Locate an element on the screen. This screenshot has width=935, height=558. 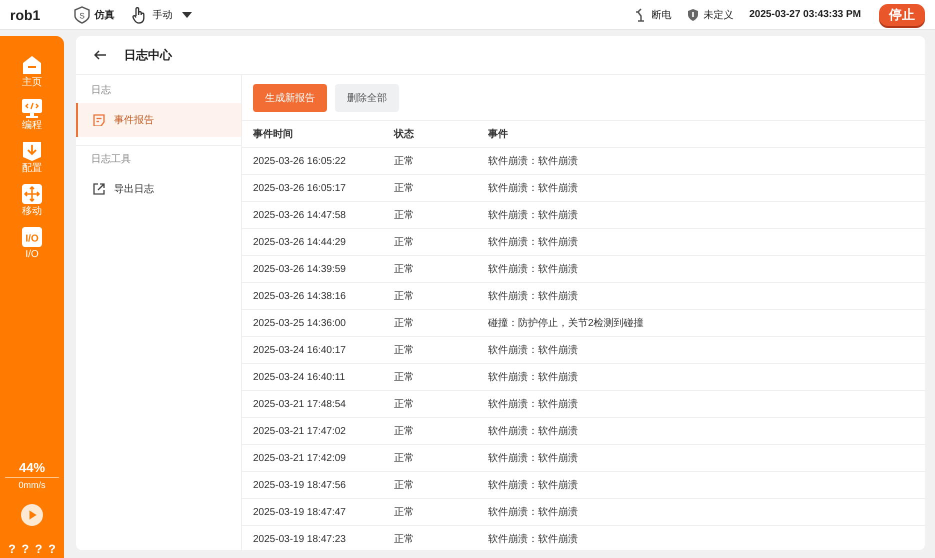
shield-icon is located at coordinates (693, 15).